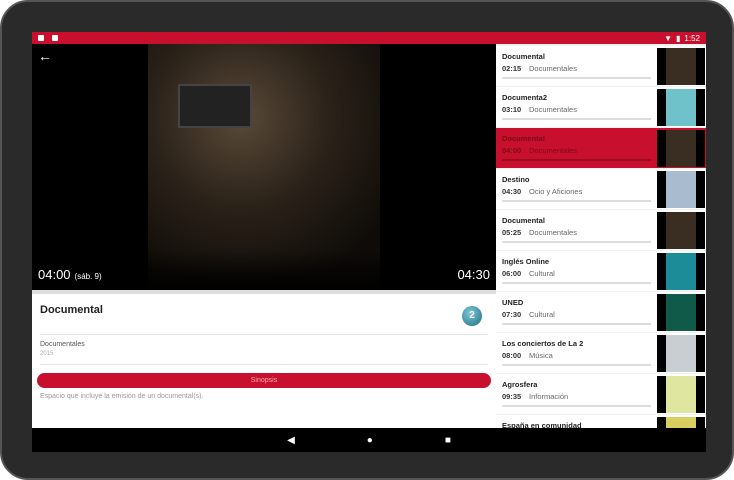  Describe the element at coordinates (472, 316) in the screenshot. I see `channel-logo: 2` at that location.